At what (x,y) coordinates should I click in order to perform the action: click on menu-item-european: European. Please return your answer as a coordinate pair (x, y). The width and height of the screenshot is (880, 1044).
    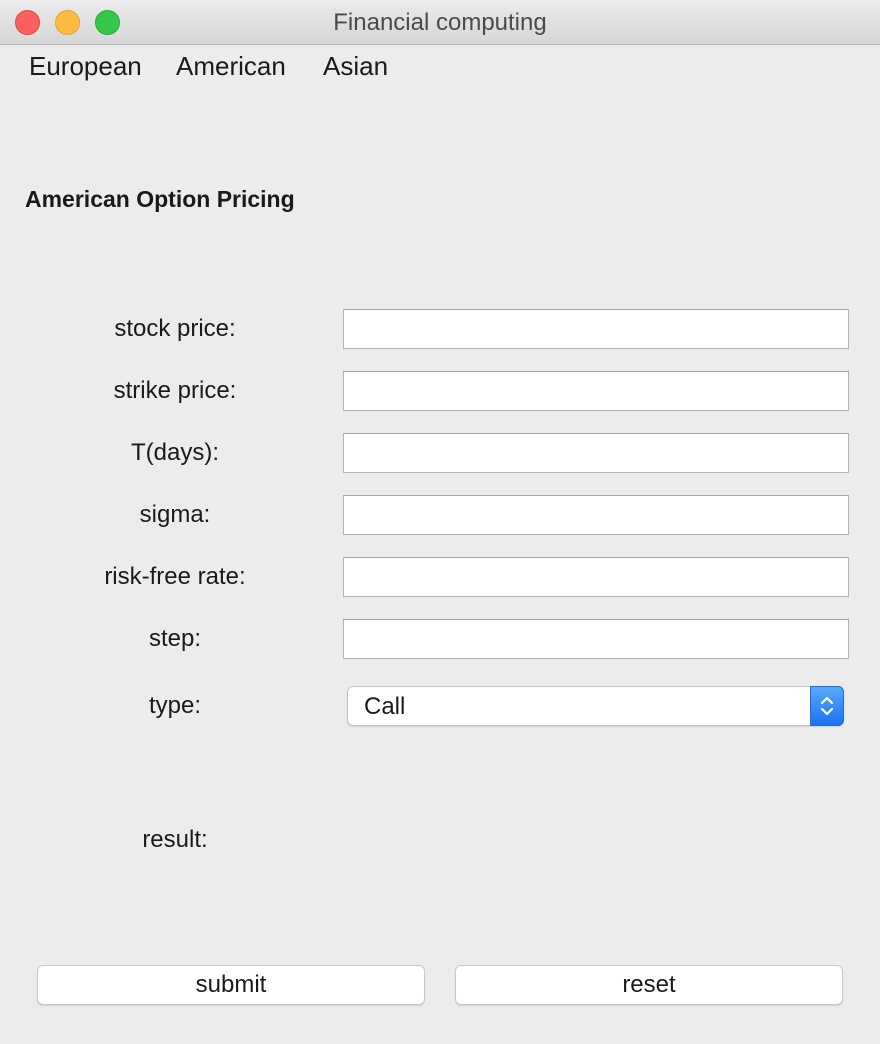
    Looking at the image, I should click on (85, 66).